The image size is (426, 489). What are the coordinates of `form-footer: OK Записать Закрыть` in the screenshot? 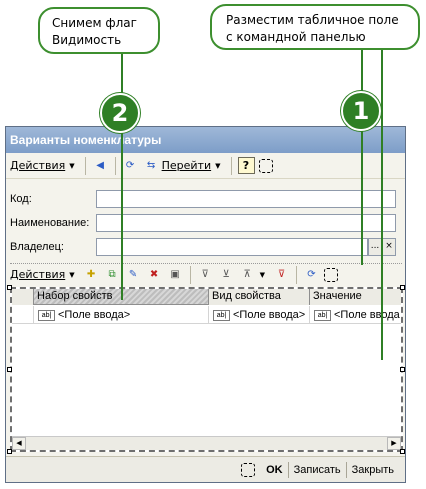 It's located at (205, 469).